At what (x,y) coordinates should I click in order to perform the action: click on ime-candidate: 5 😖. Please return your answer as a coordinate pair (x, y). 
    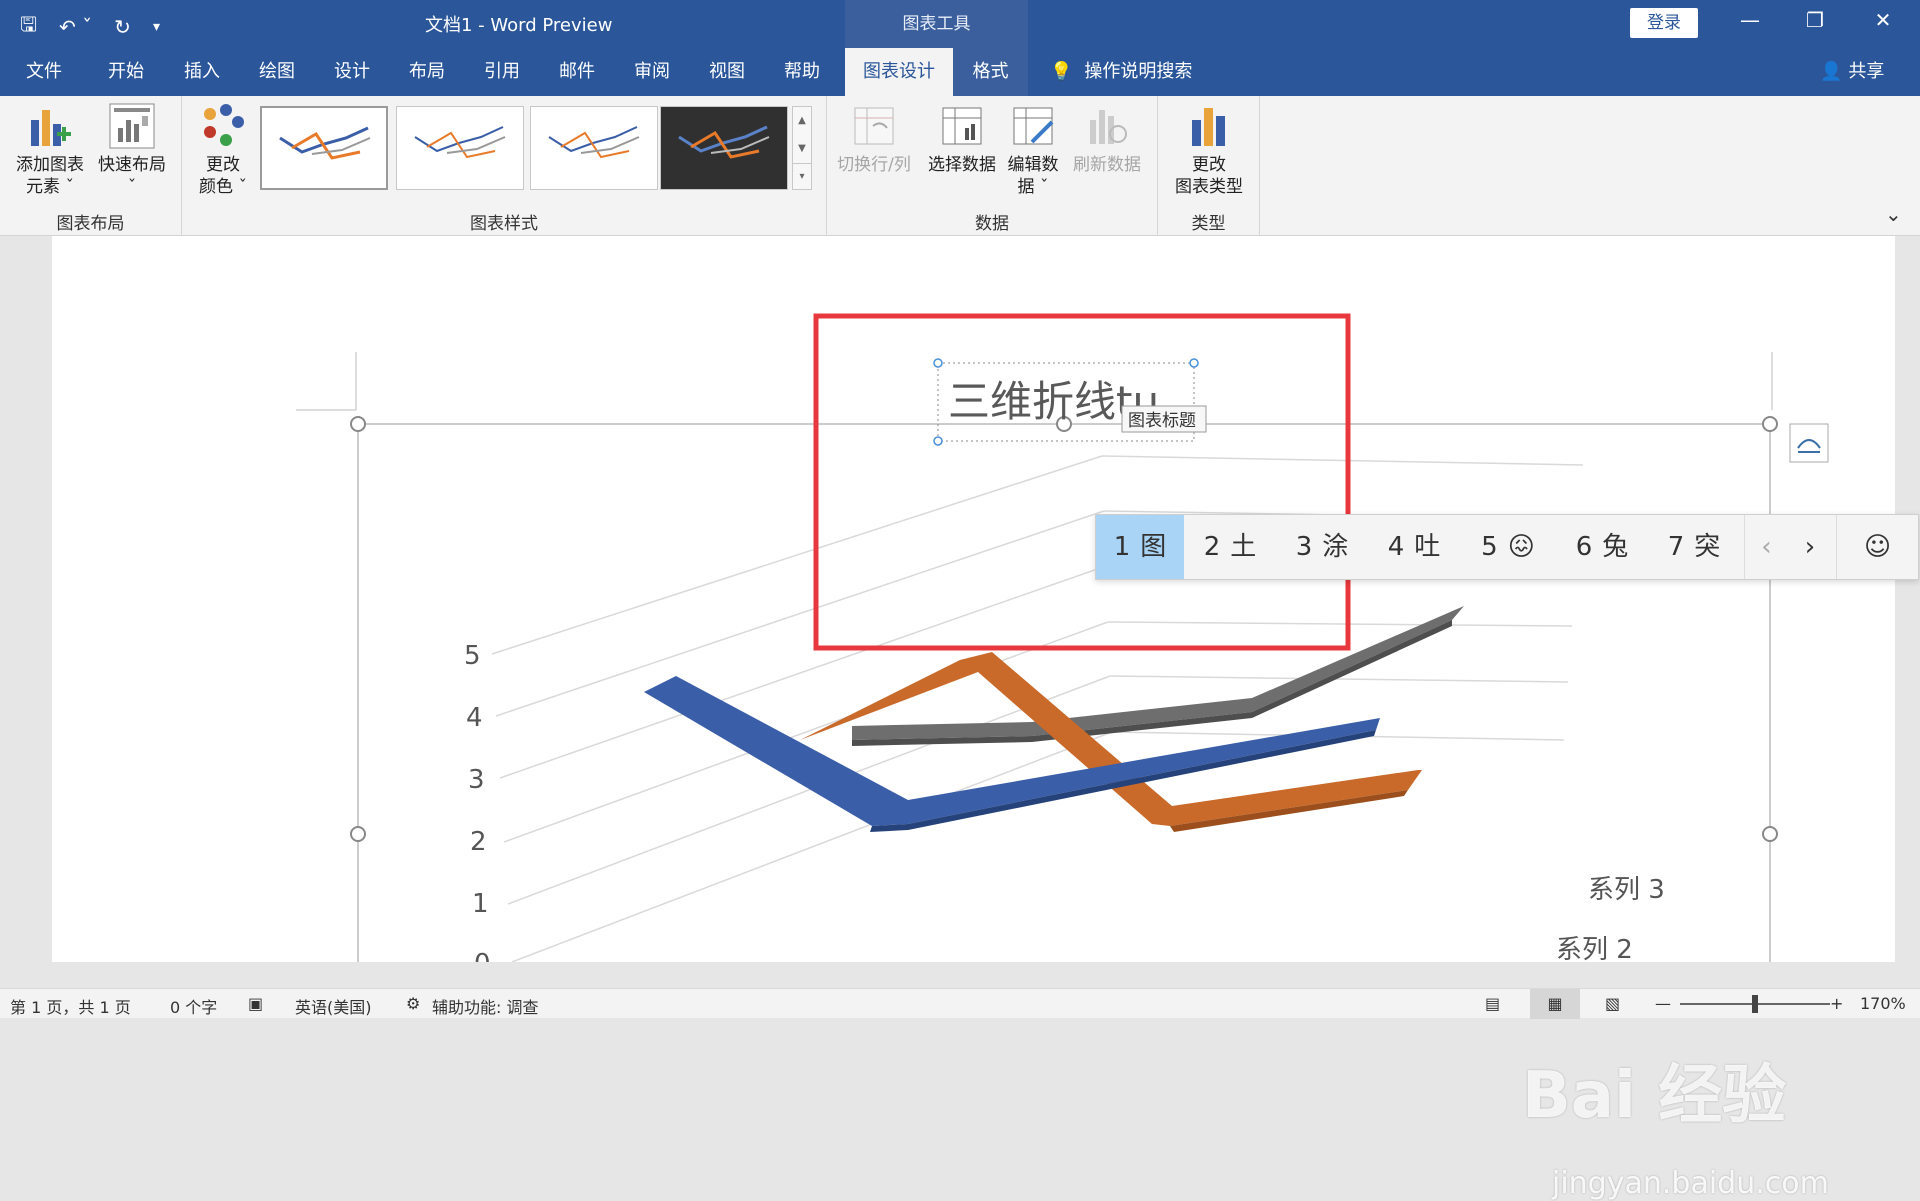
    Looking at the image, I should click on (1508, 547).